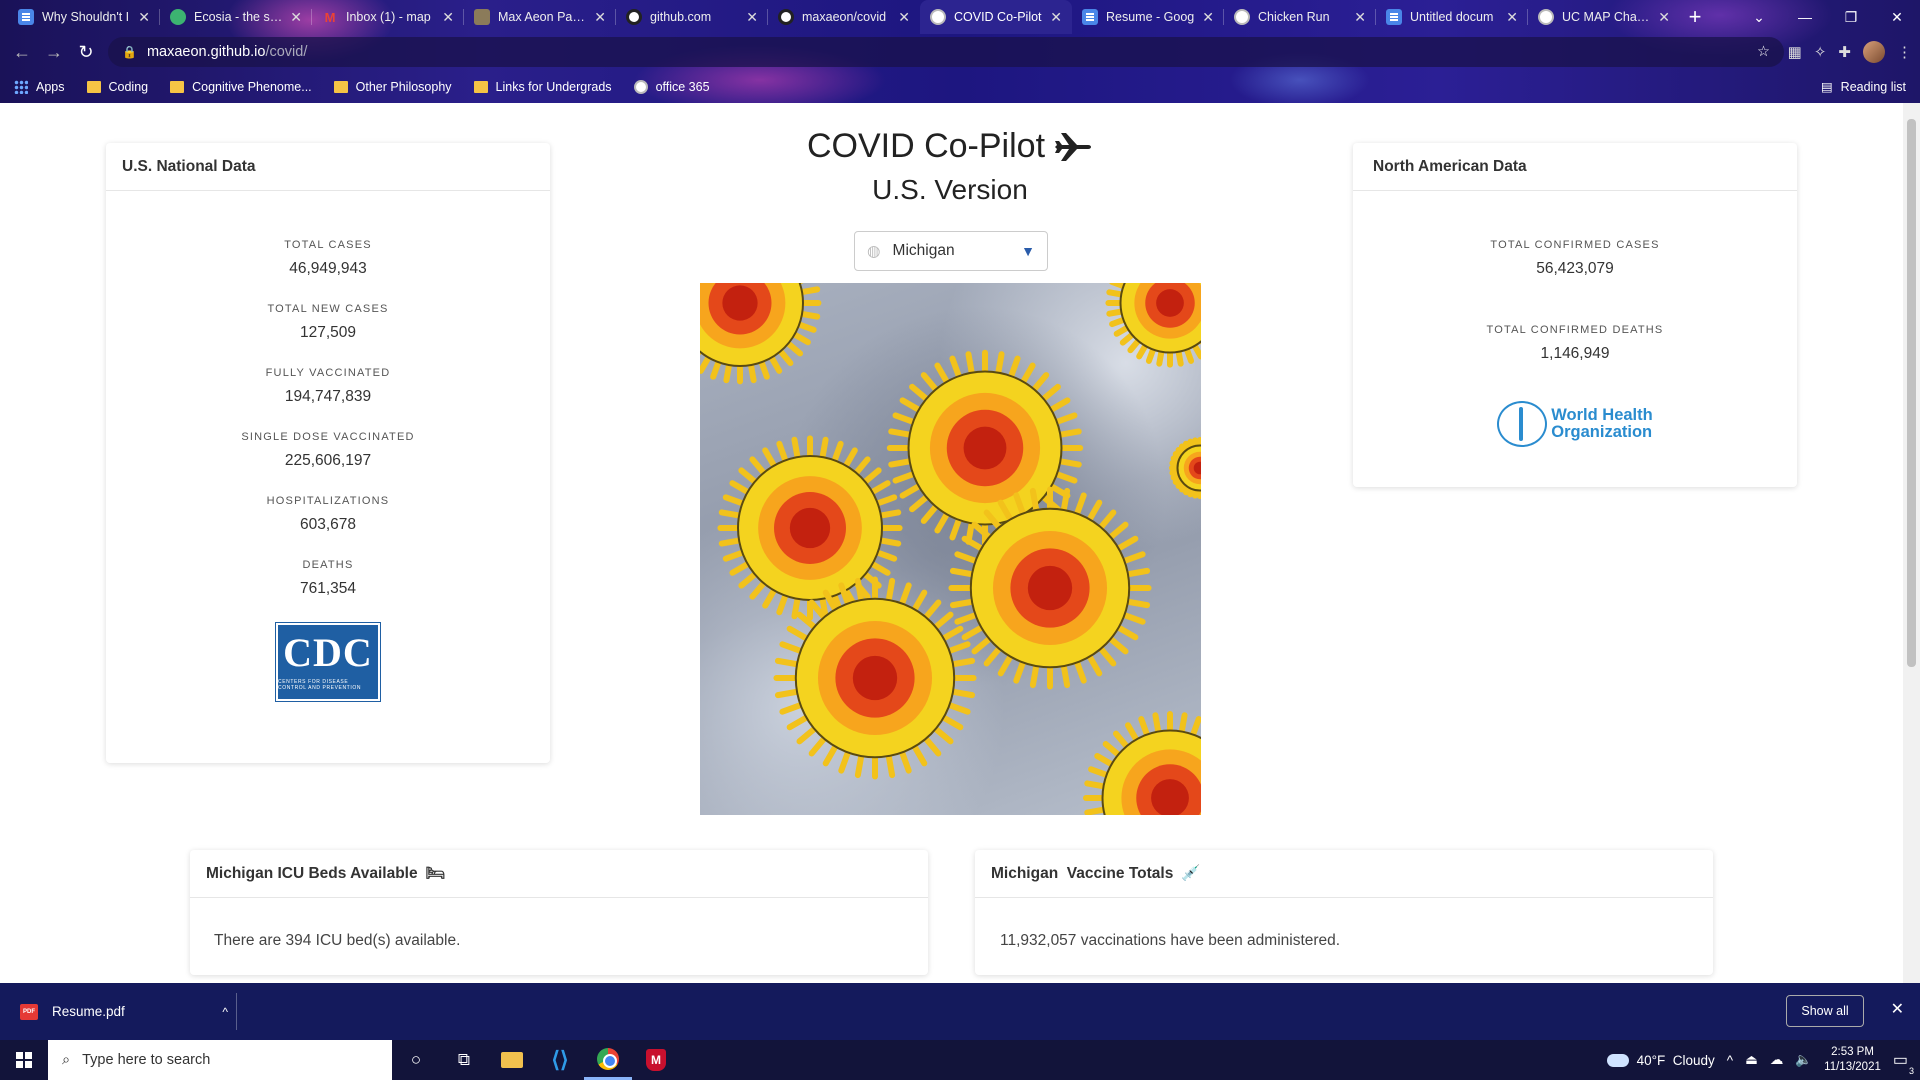 The width and height of the screenshot is (1920, 1080). What do you see at coordinates (416, 1060) in the screenshot?
I see `cortana-icon: ○` at bounding box center [416, 1060].